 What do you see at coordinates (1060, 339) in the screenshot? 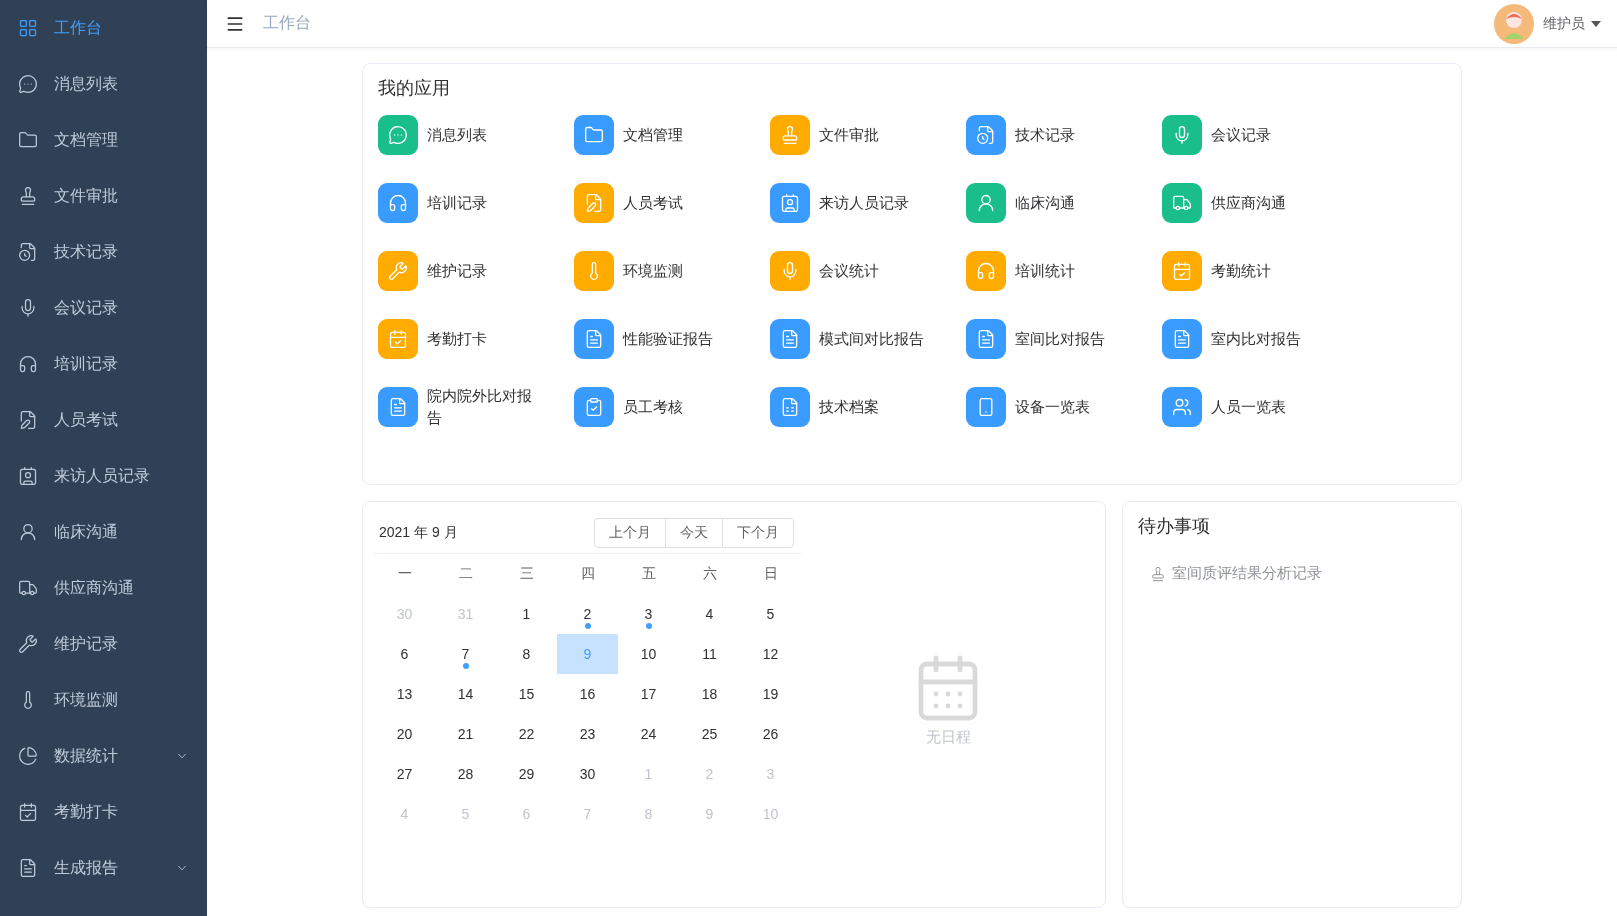
I see `app-label: 室间比对报告` at bounding box center [1060, 339].